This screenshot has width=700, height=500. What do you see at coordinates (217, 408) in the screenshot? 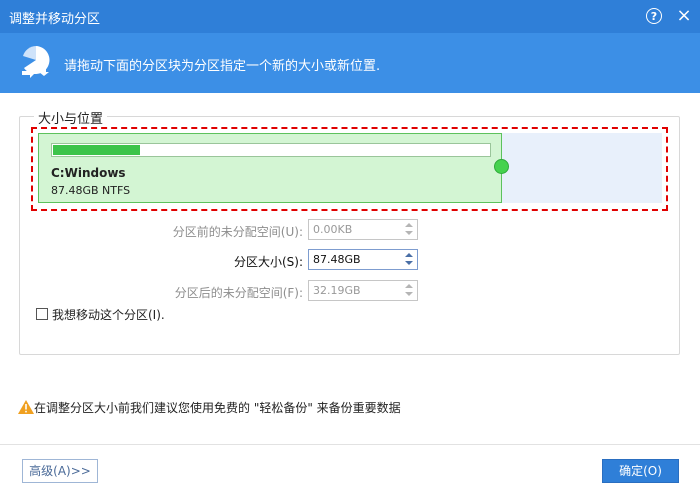
I see `warning-text: 在调整分区大小前我们建议您使用免费的 "轻松备份" 来备份重要数据` at bounding box center [217, 408].